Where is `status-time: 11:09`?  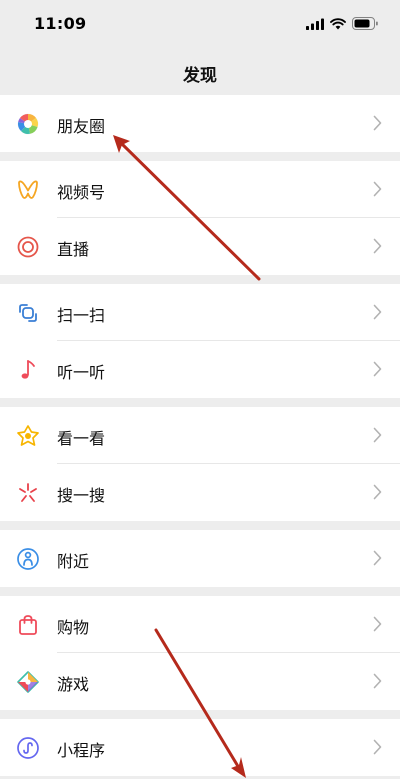 status-time: 11:09 is located at coordinates (60, 23).